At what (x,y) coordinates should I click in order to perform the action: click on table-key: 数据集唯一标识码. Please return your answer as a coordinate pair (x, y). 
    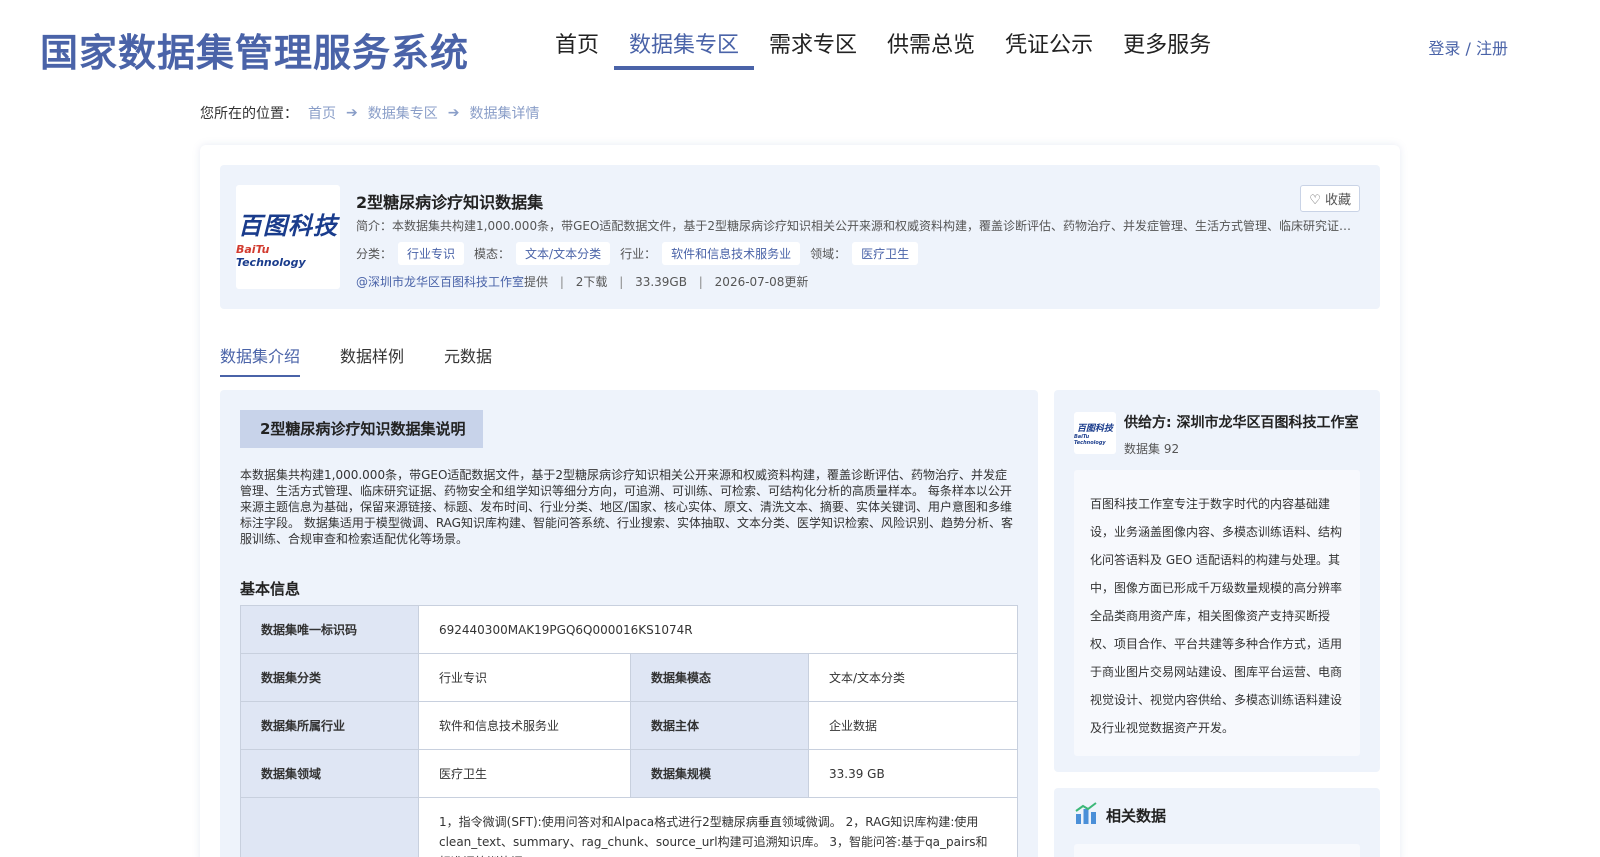
    Looking at the image, I should click on (329, 629).